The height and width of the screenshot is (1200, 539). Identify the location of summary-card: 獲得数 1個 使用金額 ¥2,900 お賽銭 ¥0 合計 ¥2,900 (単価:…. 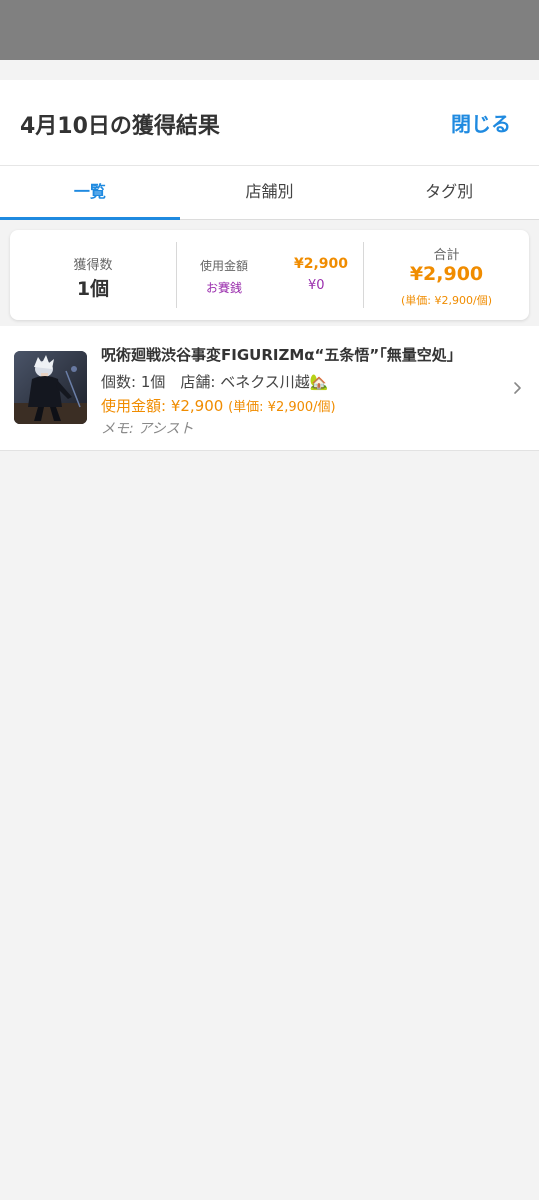
(269, 275).